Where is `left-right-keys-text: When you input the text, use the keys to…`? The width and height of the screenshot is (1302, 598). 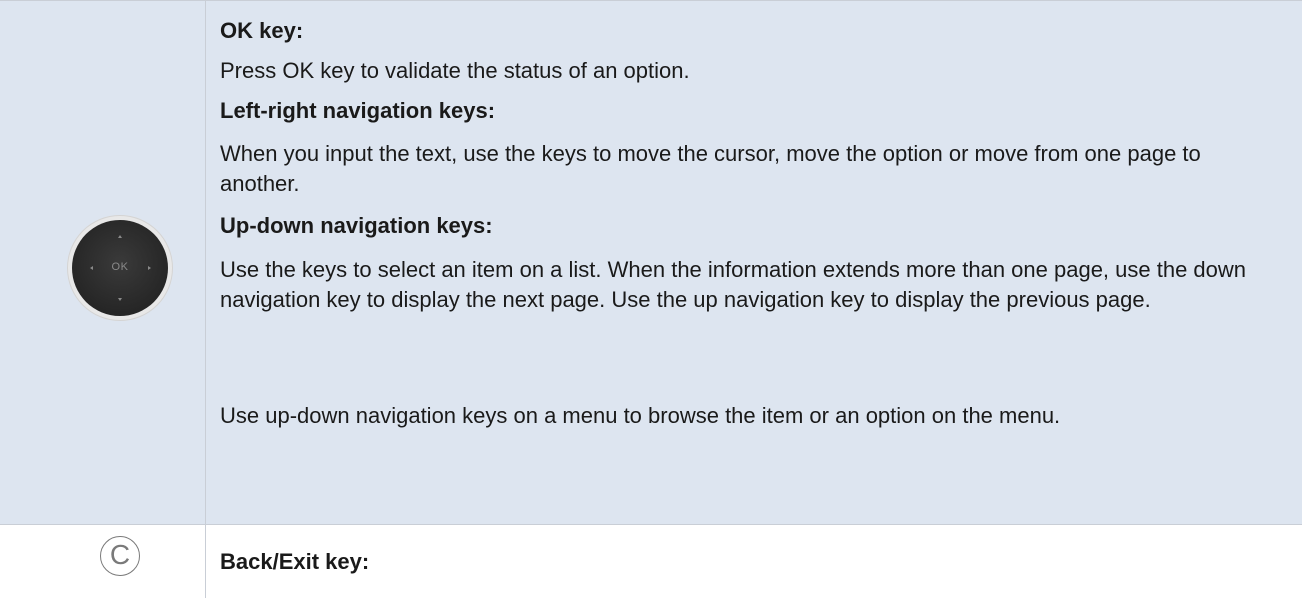
left-right-keys-text: When you input the text, use the keys to… is located at coordinates (710, 168).